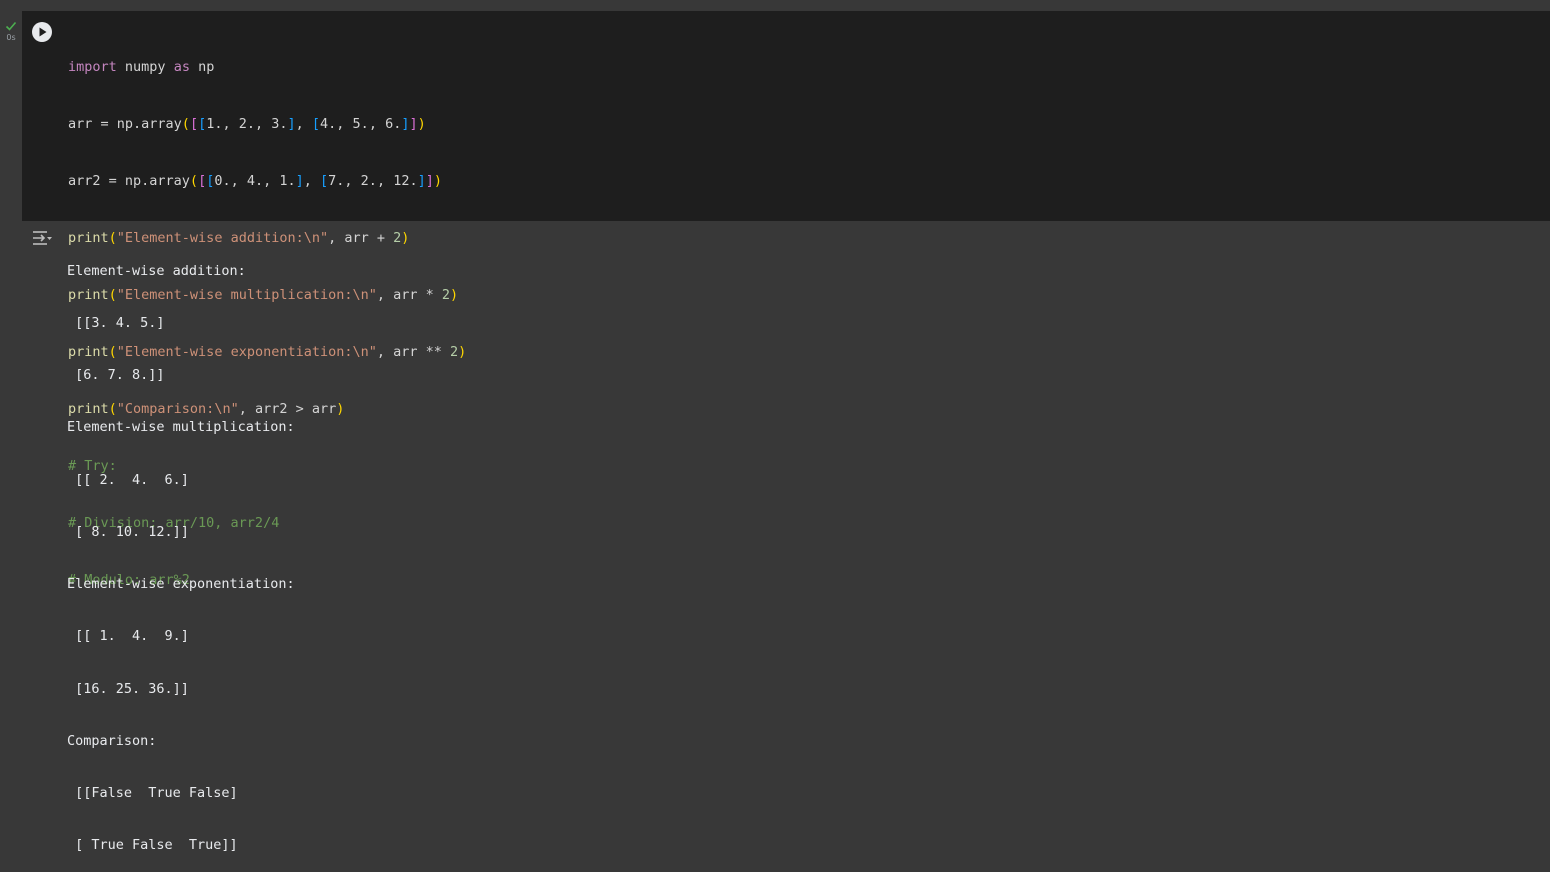 The height and width of the screenshot is (872, 1550). Describe the element at coordinates (156, 270) in the screenshot. I see `output-line: Element-wise addition:` at that location.